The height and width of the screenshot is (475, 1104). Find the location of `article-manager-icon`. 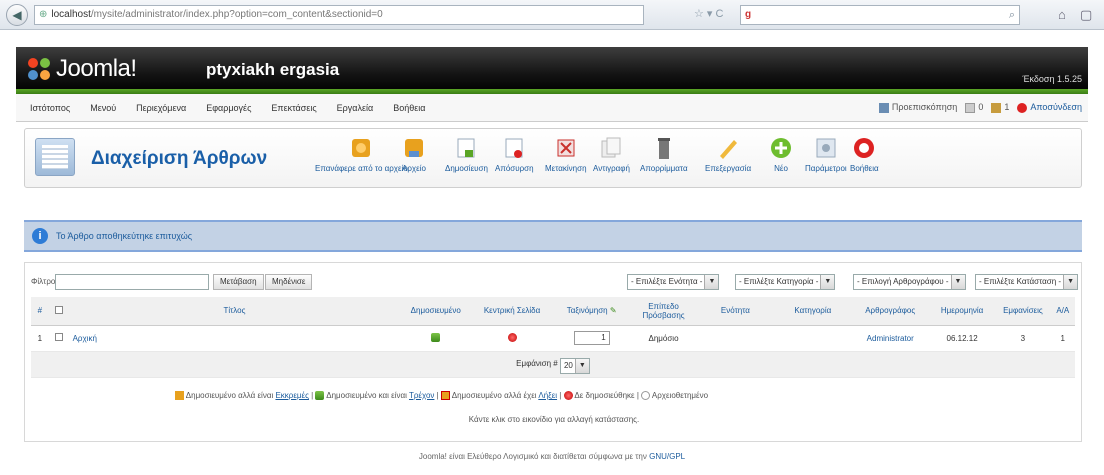

article-manager-icon is located at coordinates (55, 157).